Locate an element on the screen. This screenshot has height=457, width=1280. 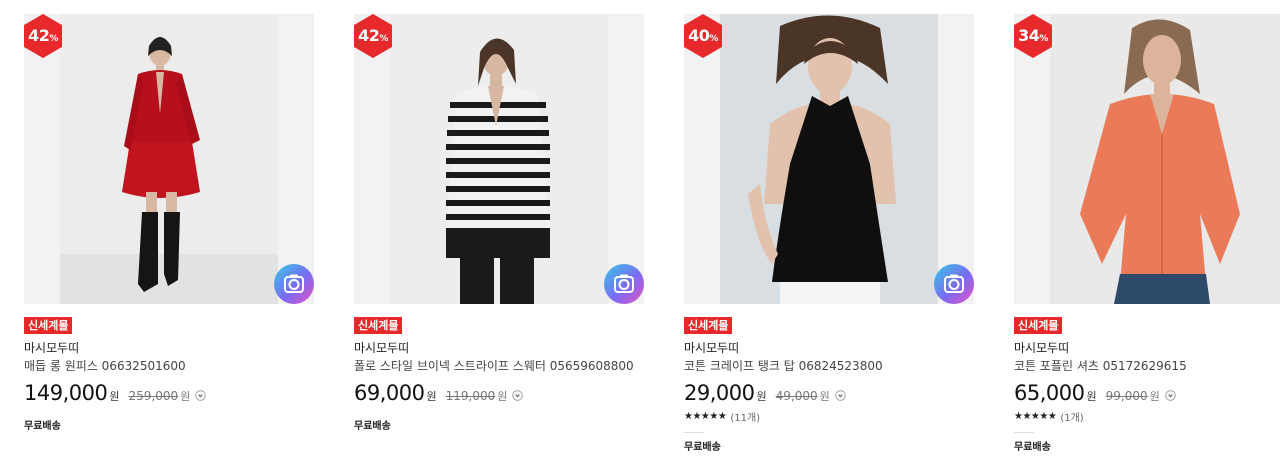
rating: ★★★★★ (11개) is located at coordinates (829, 416).